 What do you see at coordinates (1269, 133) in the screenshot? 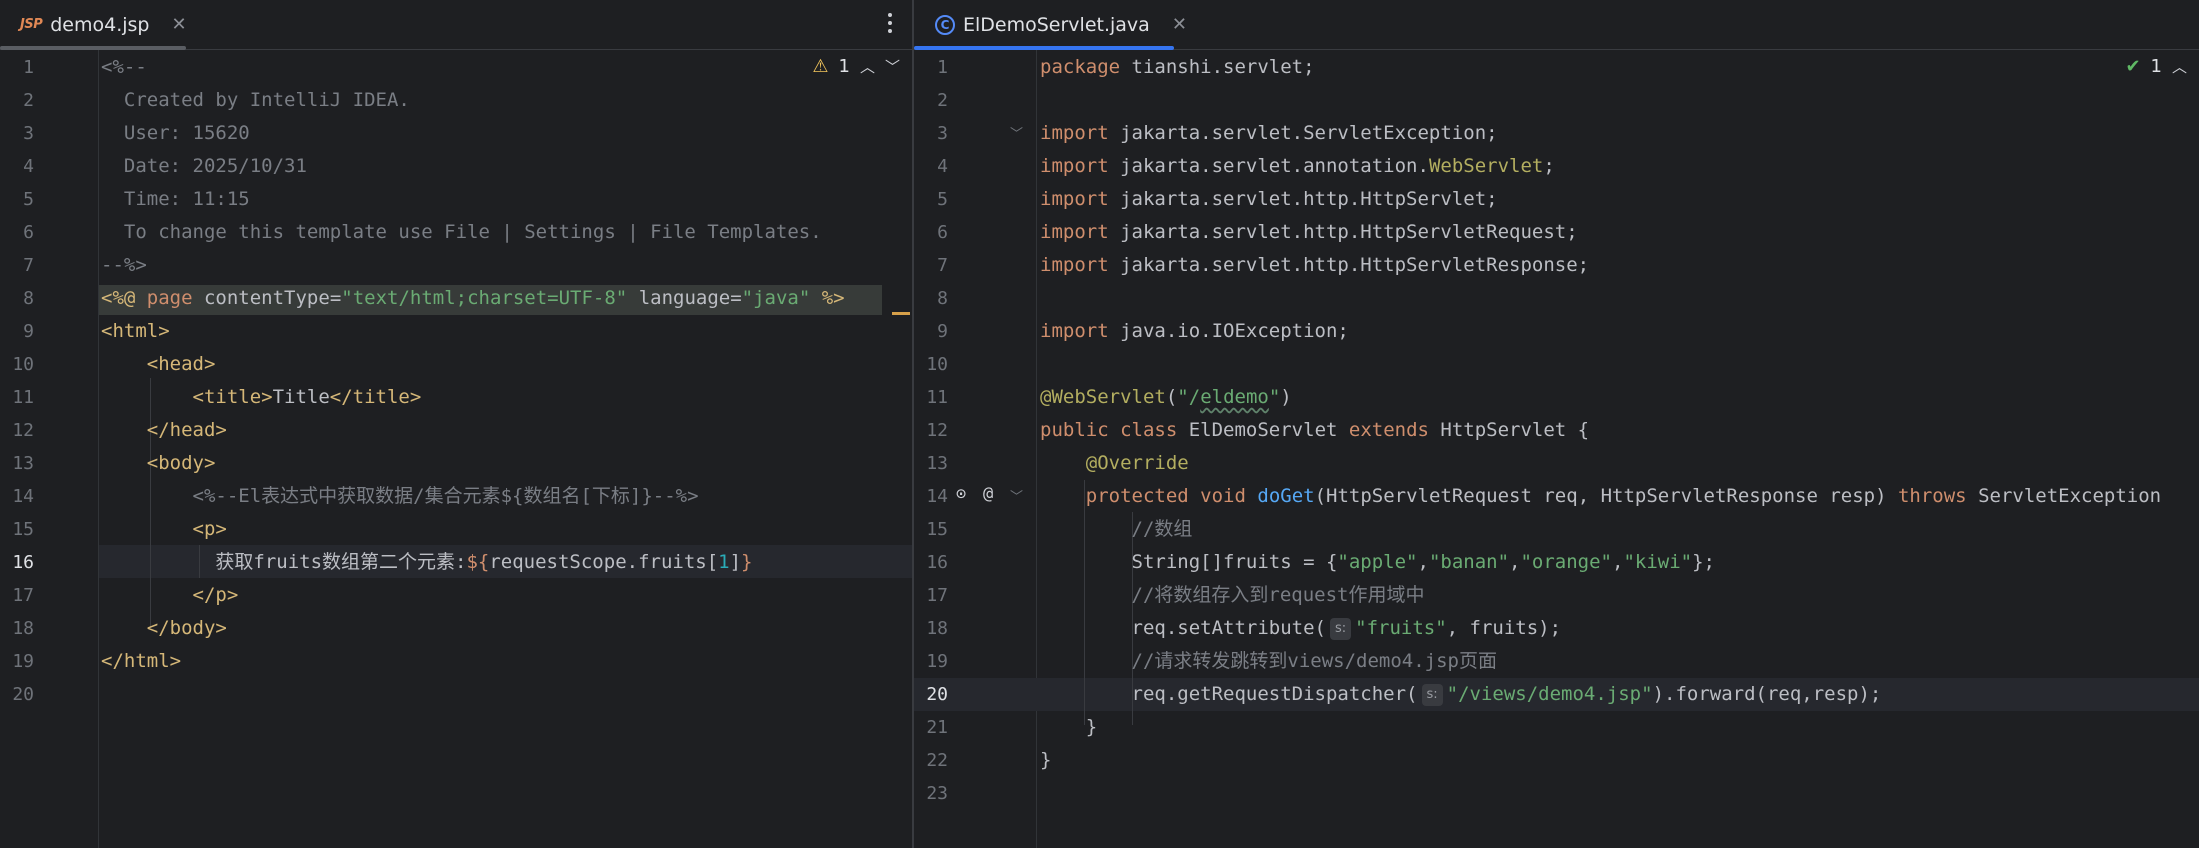
I see `code-line: import jakarta.servlet.ServletException;` at bounding box center [1269, 133].